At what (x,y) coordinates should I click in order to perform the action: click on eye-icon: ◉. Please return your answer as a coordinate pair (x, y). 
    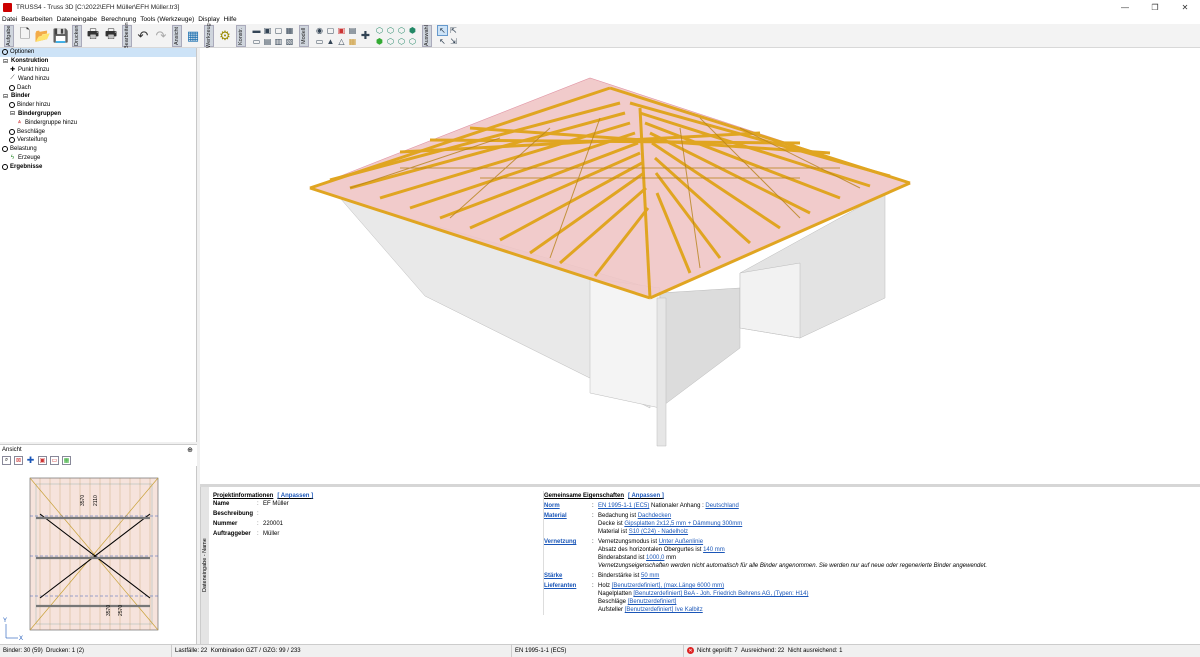
    Looking at the image, I should click on (319, 30).